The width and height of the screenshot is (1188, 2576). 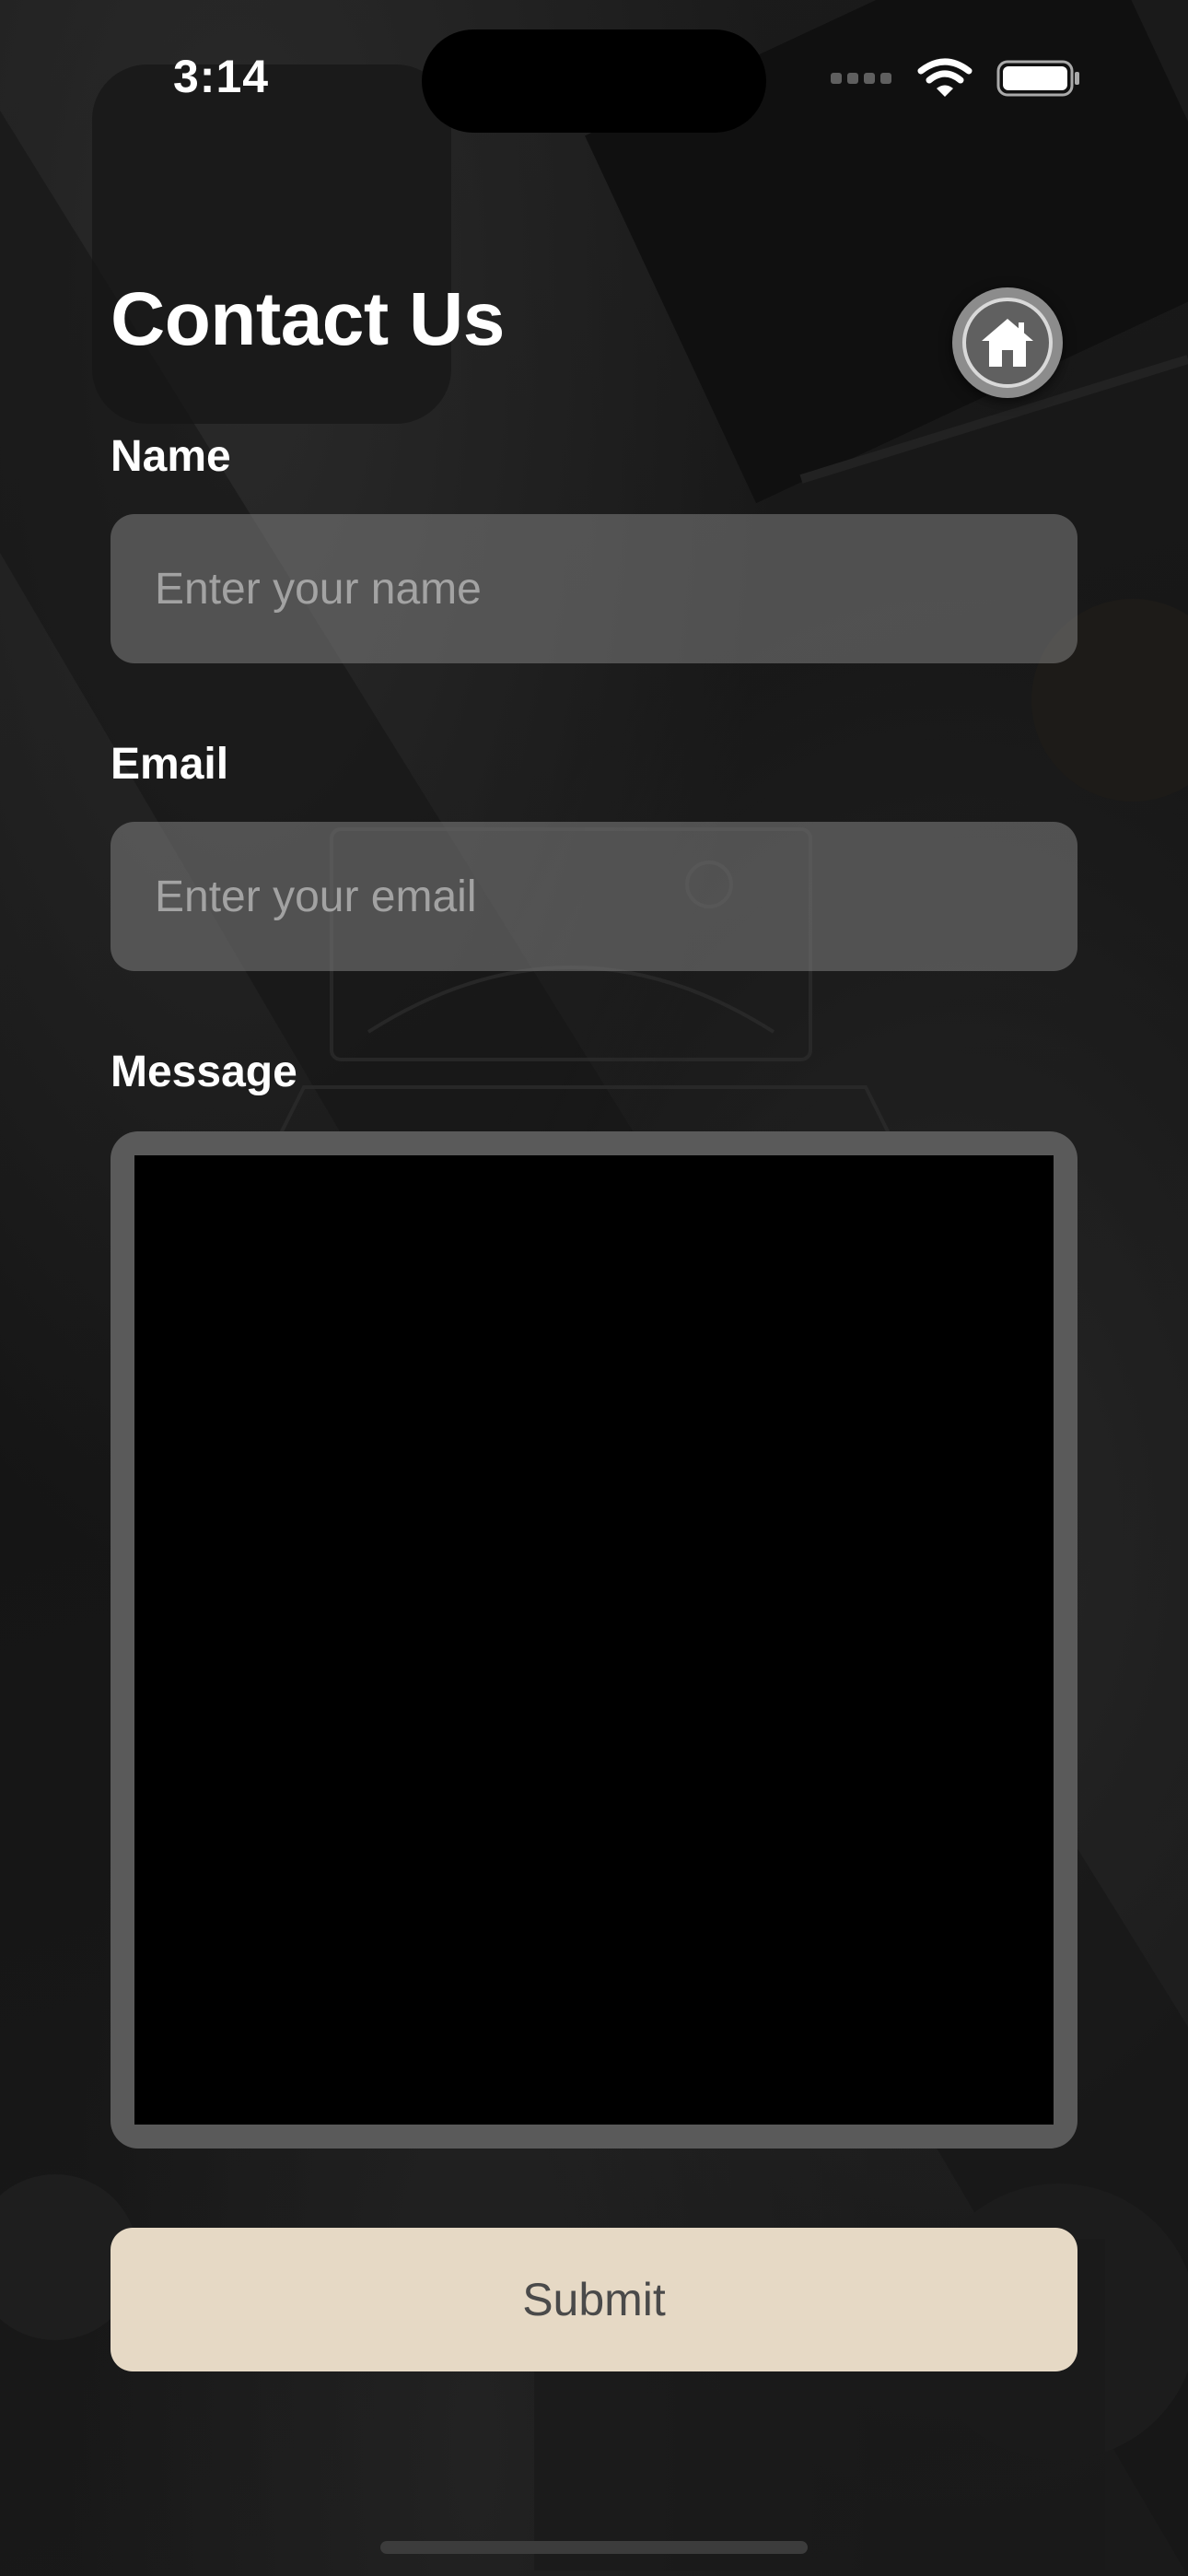 I want to click on status-icons, so click(x=956, y=78).